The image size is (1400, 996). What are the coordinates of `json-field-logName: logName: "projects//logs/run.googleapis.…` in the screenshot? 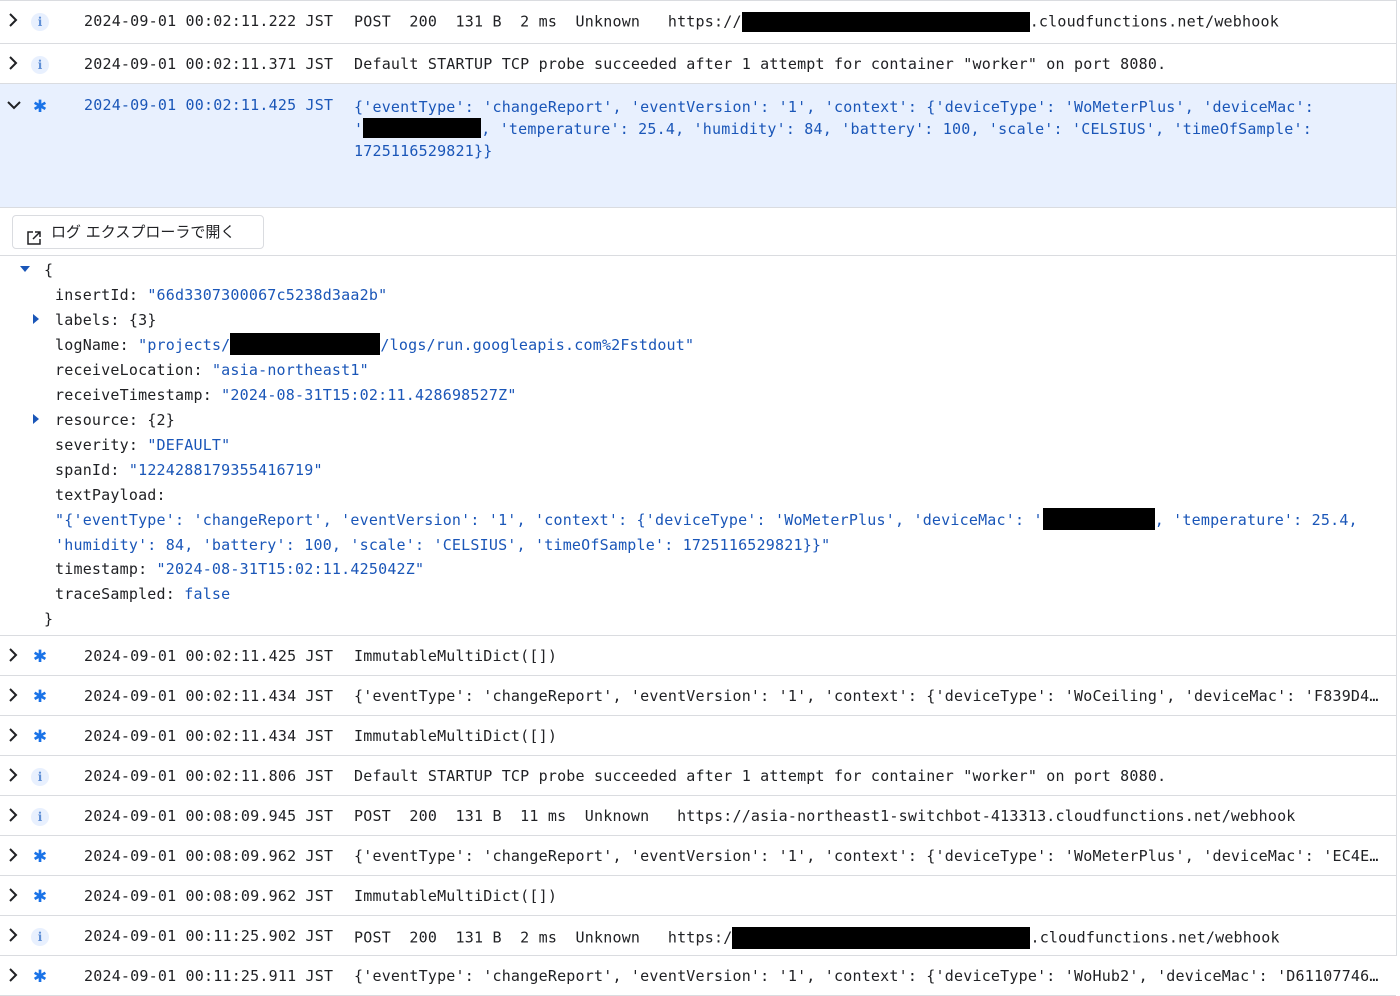 It's located at (374, 344).